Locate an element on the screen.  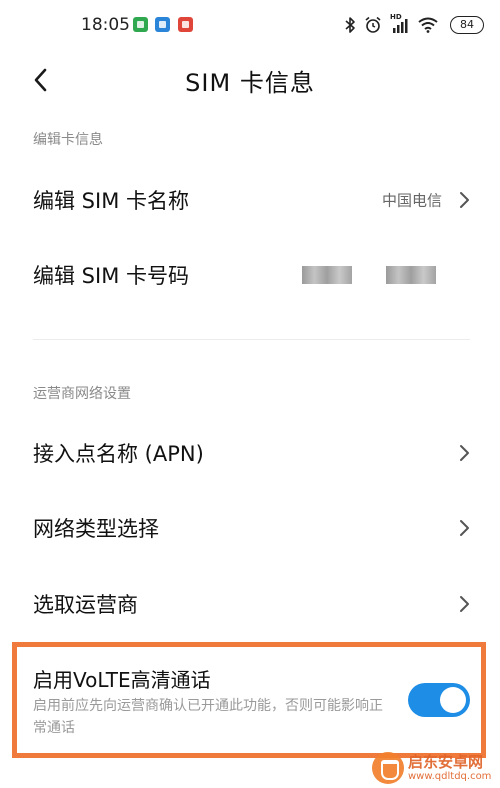
wifi-icon is located at coordinates (428, 25).